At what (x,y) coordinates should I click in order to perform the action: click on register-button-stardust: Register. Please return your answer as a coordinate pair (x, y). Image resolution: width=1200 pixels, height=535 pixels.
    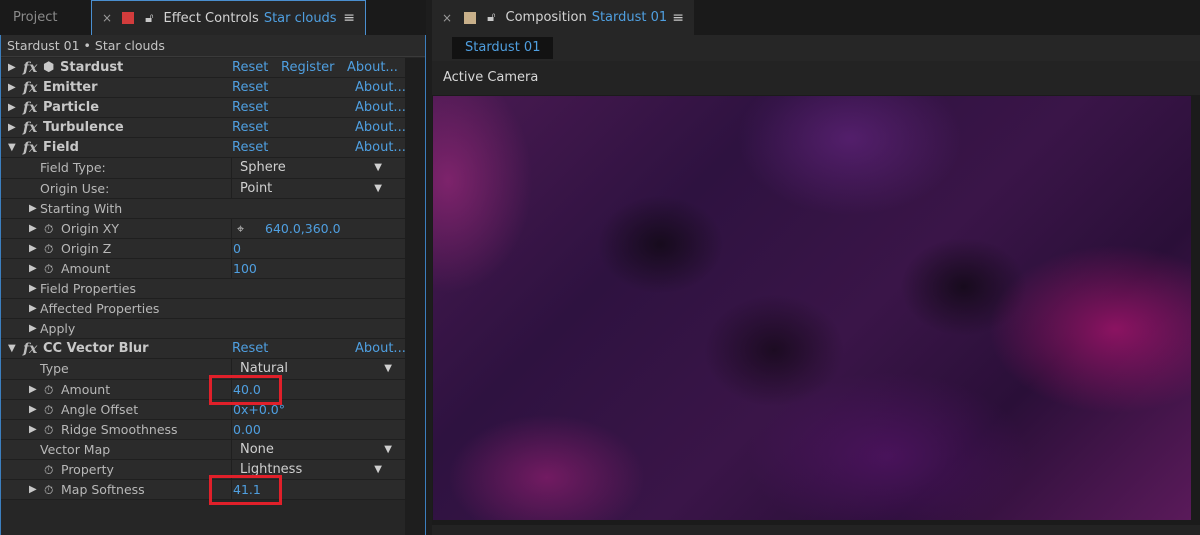
    Looking at the image, I should click on (308, 68).